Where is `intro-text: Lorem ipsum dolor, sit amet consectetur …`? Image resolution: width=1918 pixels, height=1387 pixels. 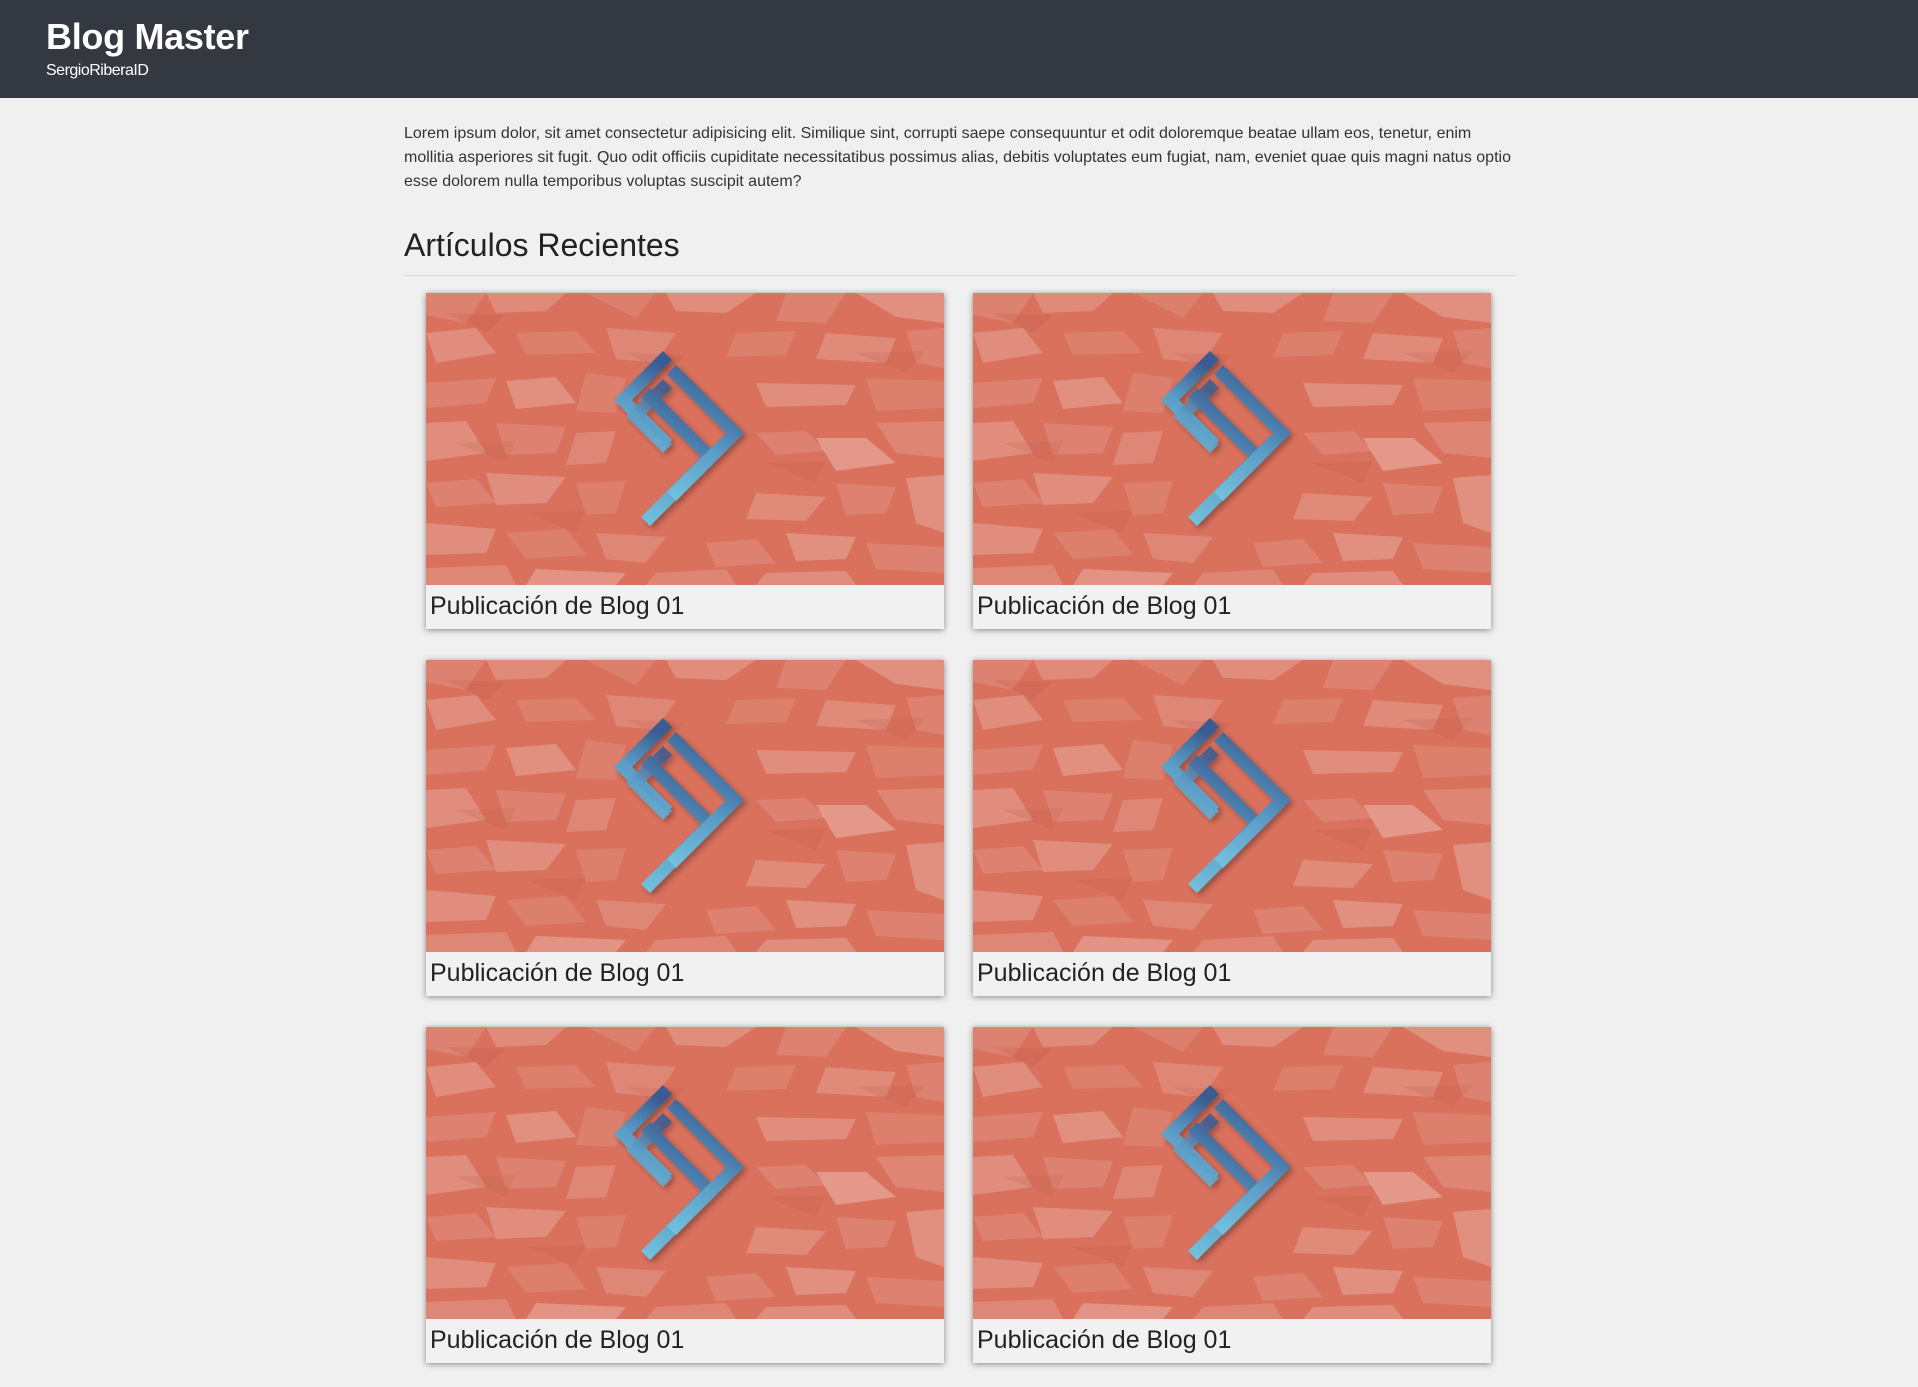
intro-text: Lorem ipsum dolor, sit amet consectetur … is located at coordinates (957, 157).